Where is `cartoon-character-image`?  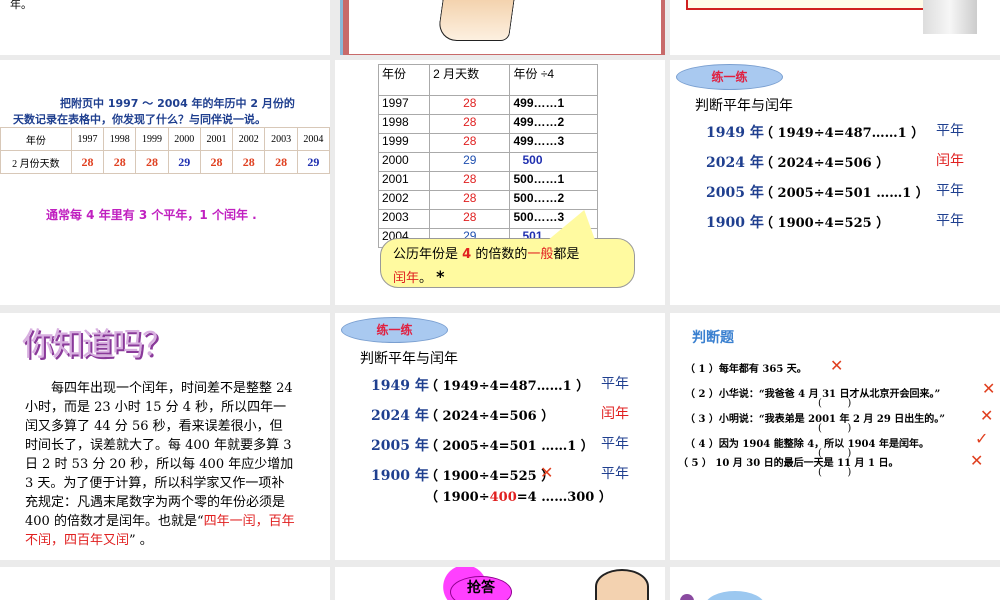 cartoon-character-image is located at coordinates (622, 584).